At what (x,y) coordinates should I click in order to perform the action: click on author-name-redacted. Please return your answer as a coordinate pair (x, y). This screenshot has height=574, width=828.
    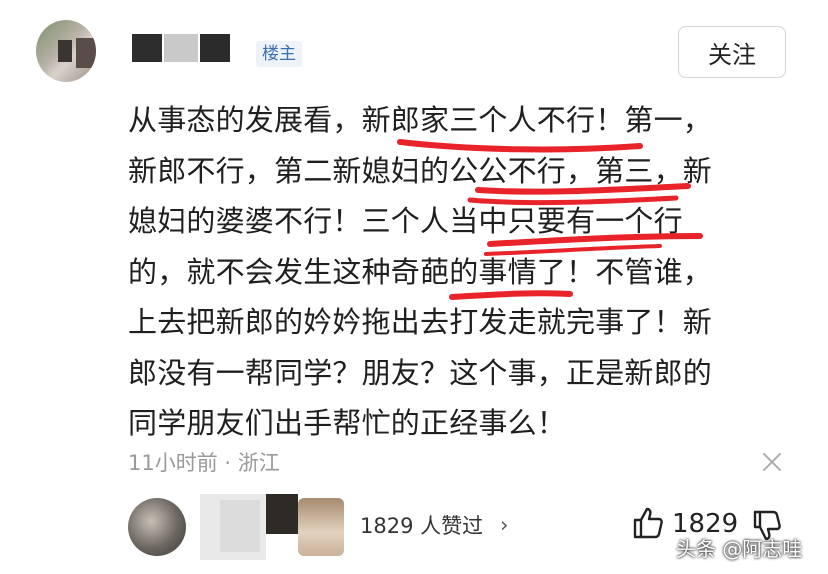
    Looking at the image, I should click on (187, 48).